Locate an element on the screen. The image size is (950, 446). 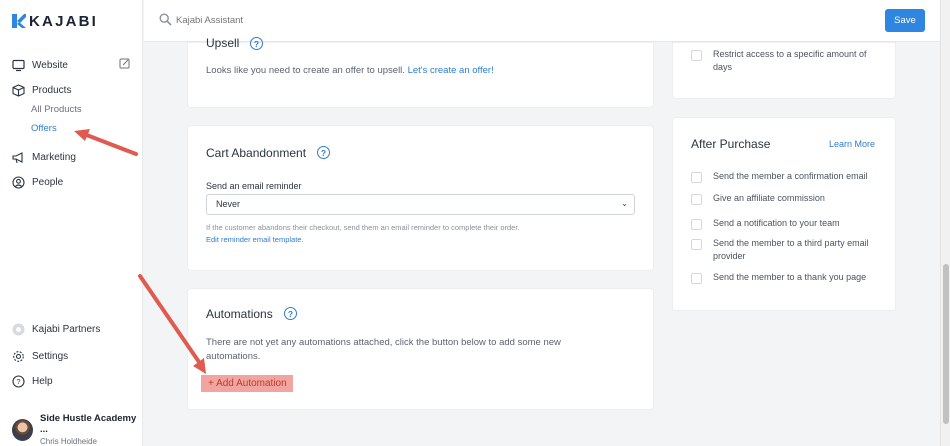
logo-text: KAJABI is located at coordinates (64, 21).